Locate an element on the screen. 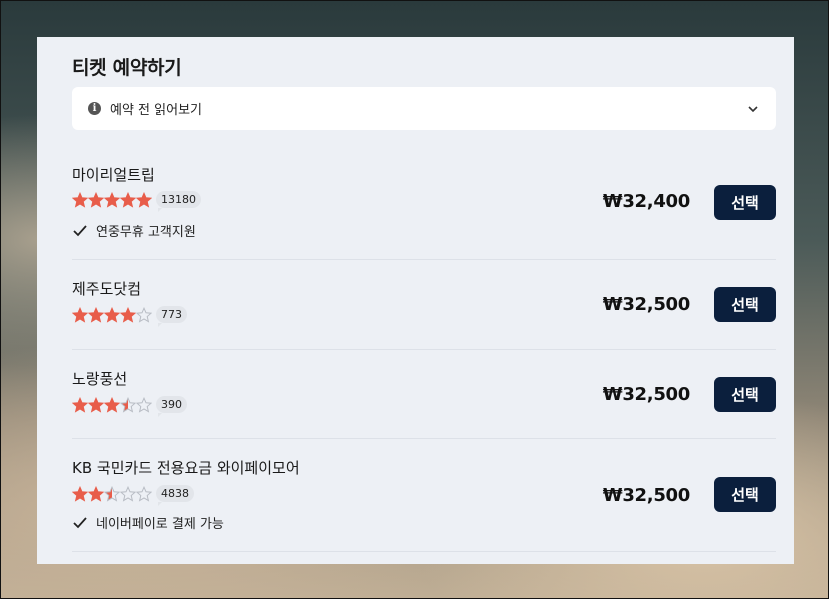 The width and height of the screenshot is (829, 599). rating: 13180 is located at coordinates (136, 201).